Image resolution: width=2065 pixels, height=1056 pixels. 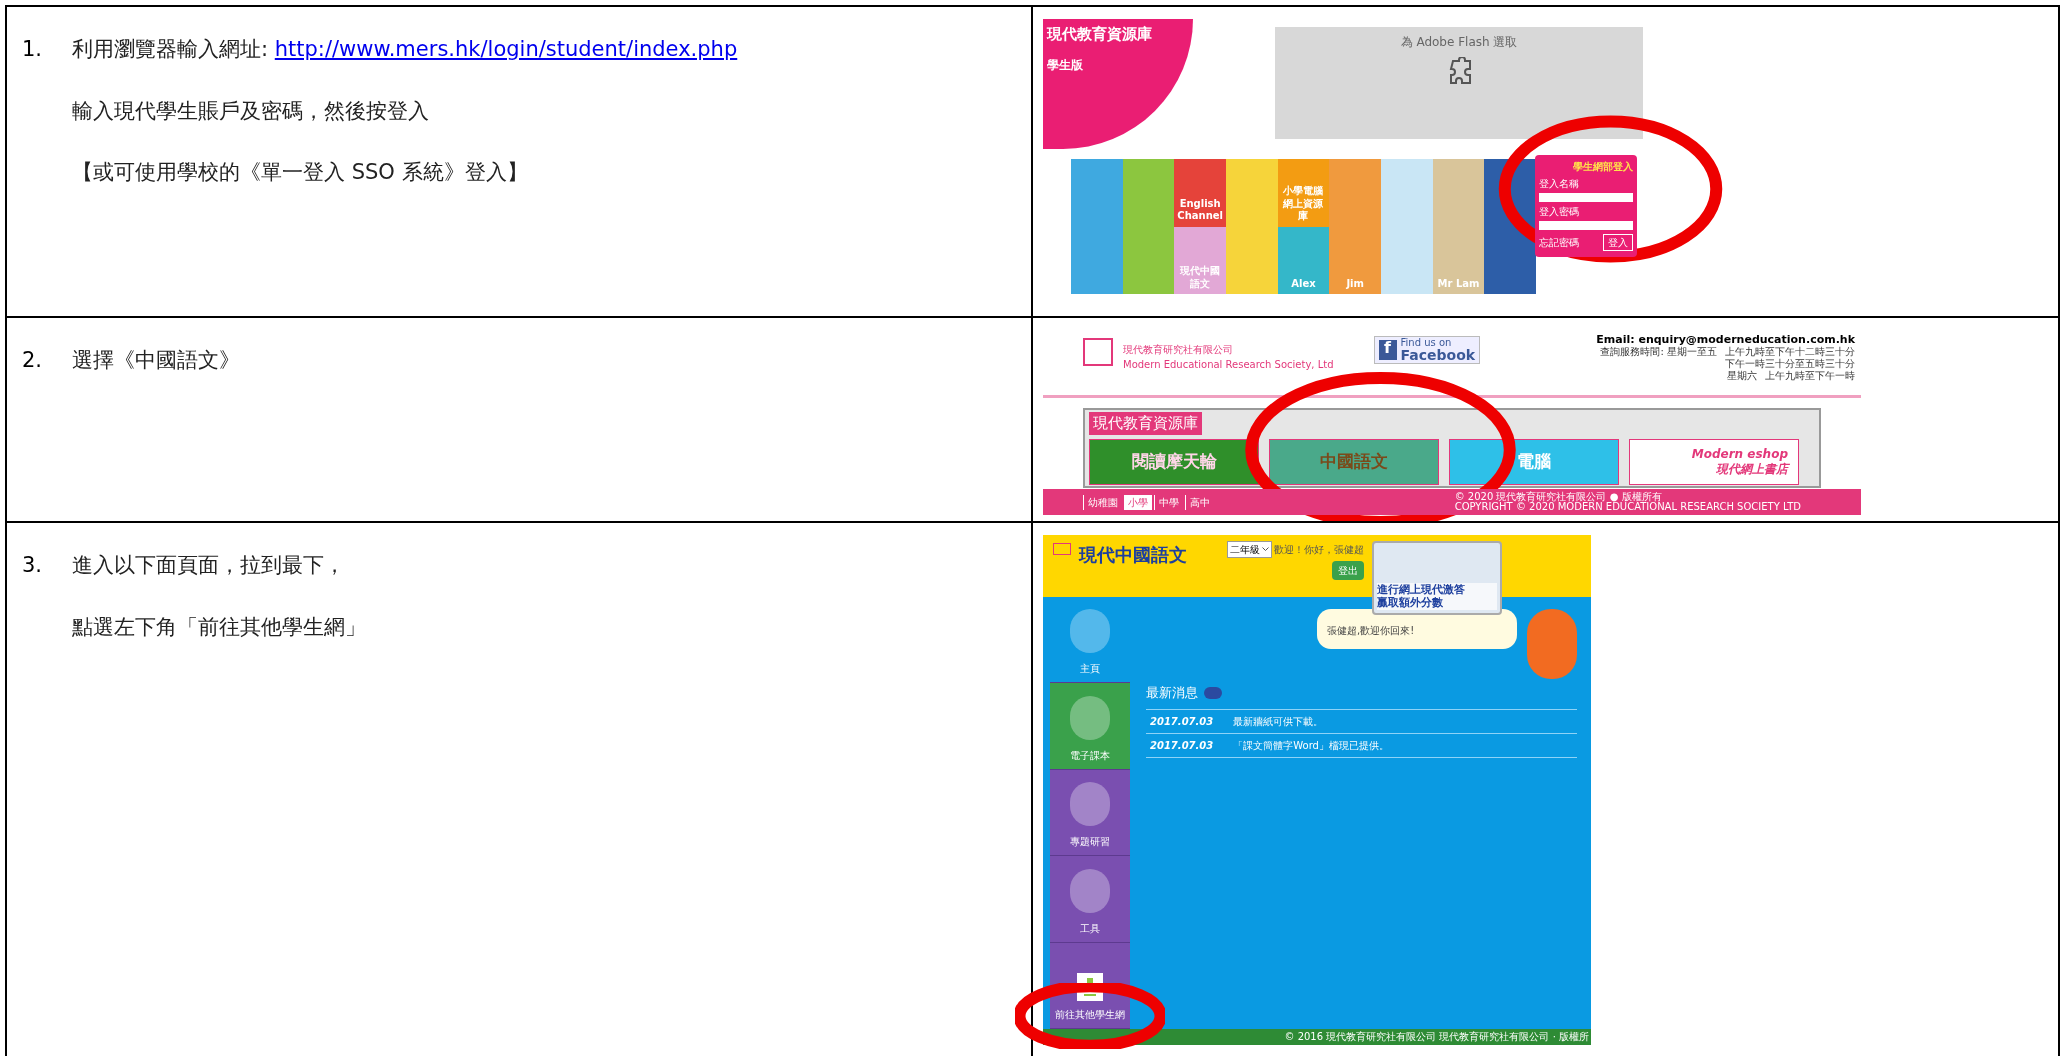 What do you see at coordinates (208, 565) in the screenshot?
I see `instruction-text: 進入以下面頁面，拉到最下，` at bounding box center [208, 565].